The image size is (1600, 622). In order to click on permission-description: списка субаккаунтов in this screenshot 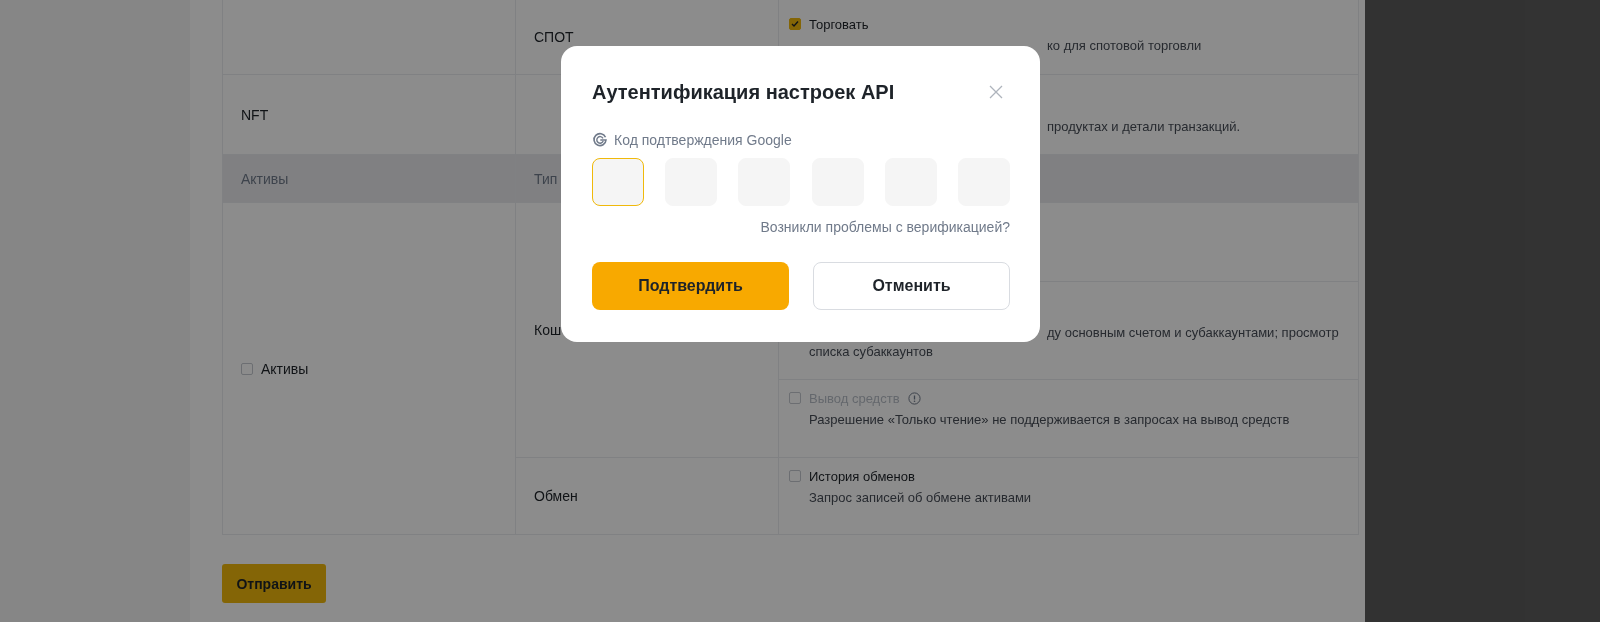, I will do `click(871, 352)`.